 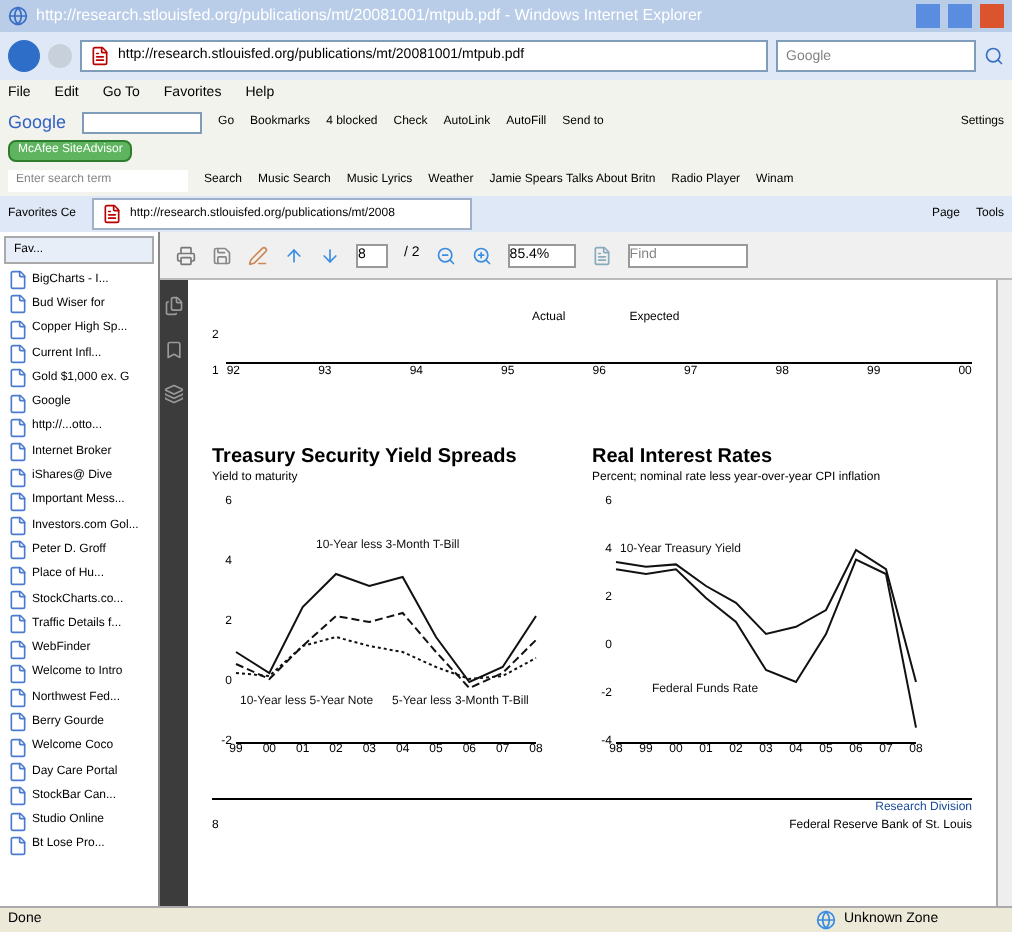 I want to click on window-title: http://research.stlouisfed.org/publications/mt/20081001/mtpub.pdf - Windows Internet Explorer, so click(x=370, y=16).